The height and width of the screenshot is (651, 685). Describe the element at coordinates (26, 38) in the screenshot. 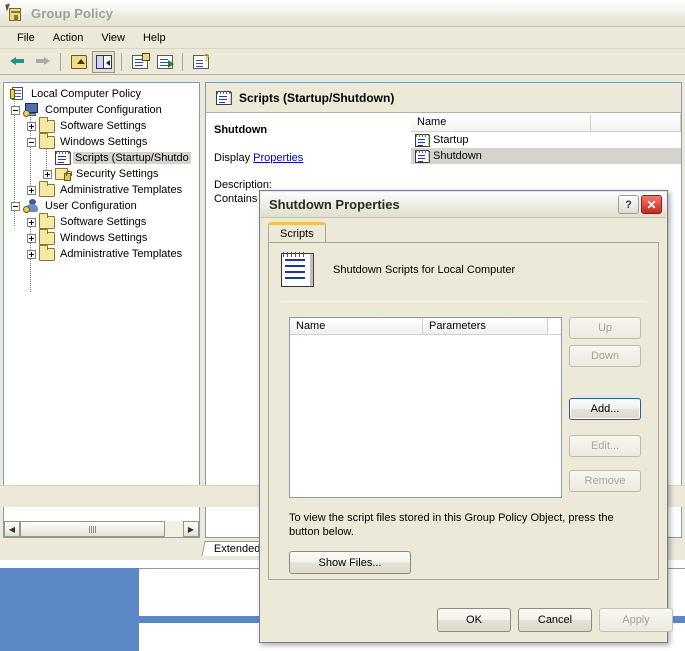

I see `menu-file: File` at that location.